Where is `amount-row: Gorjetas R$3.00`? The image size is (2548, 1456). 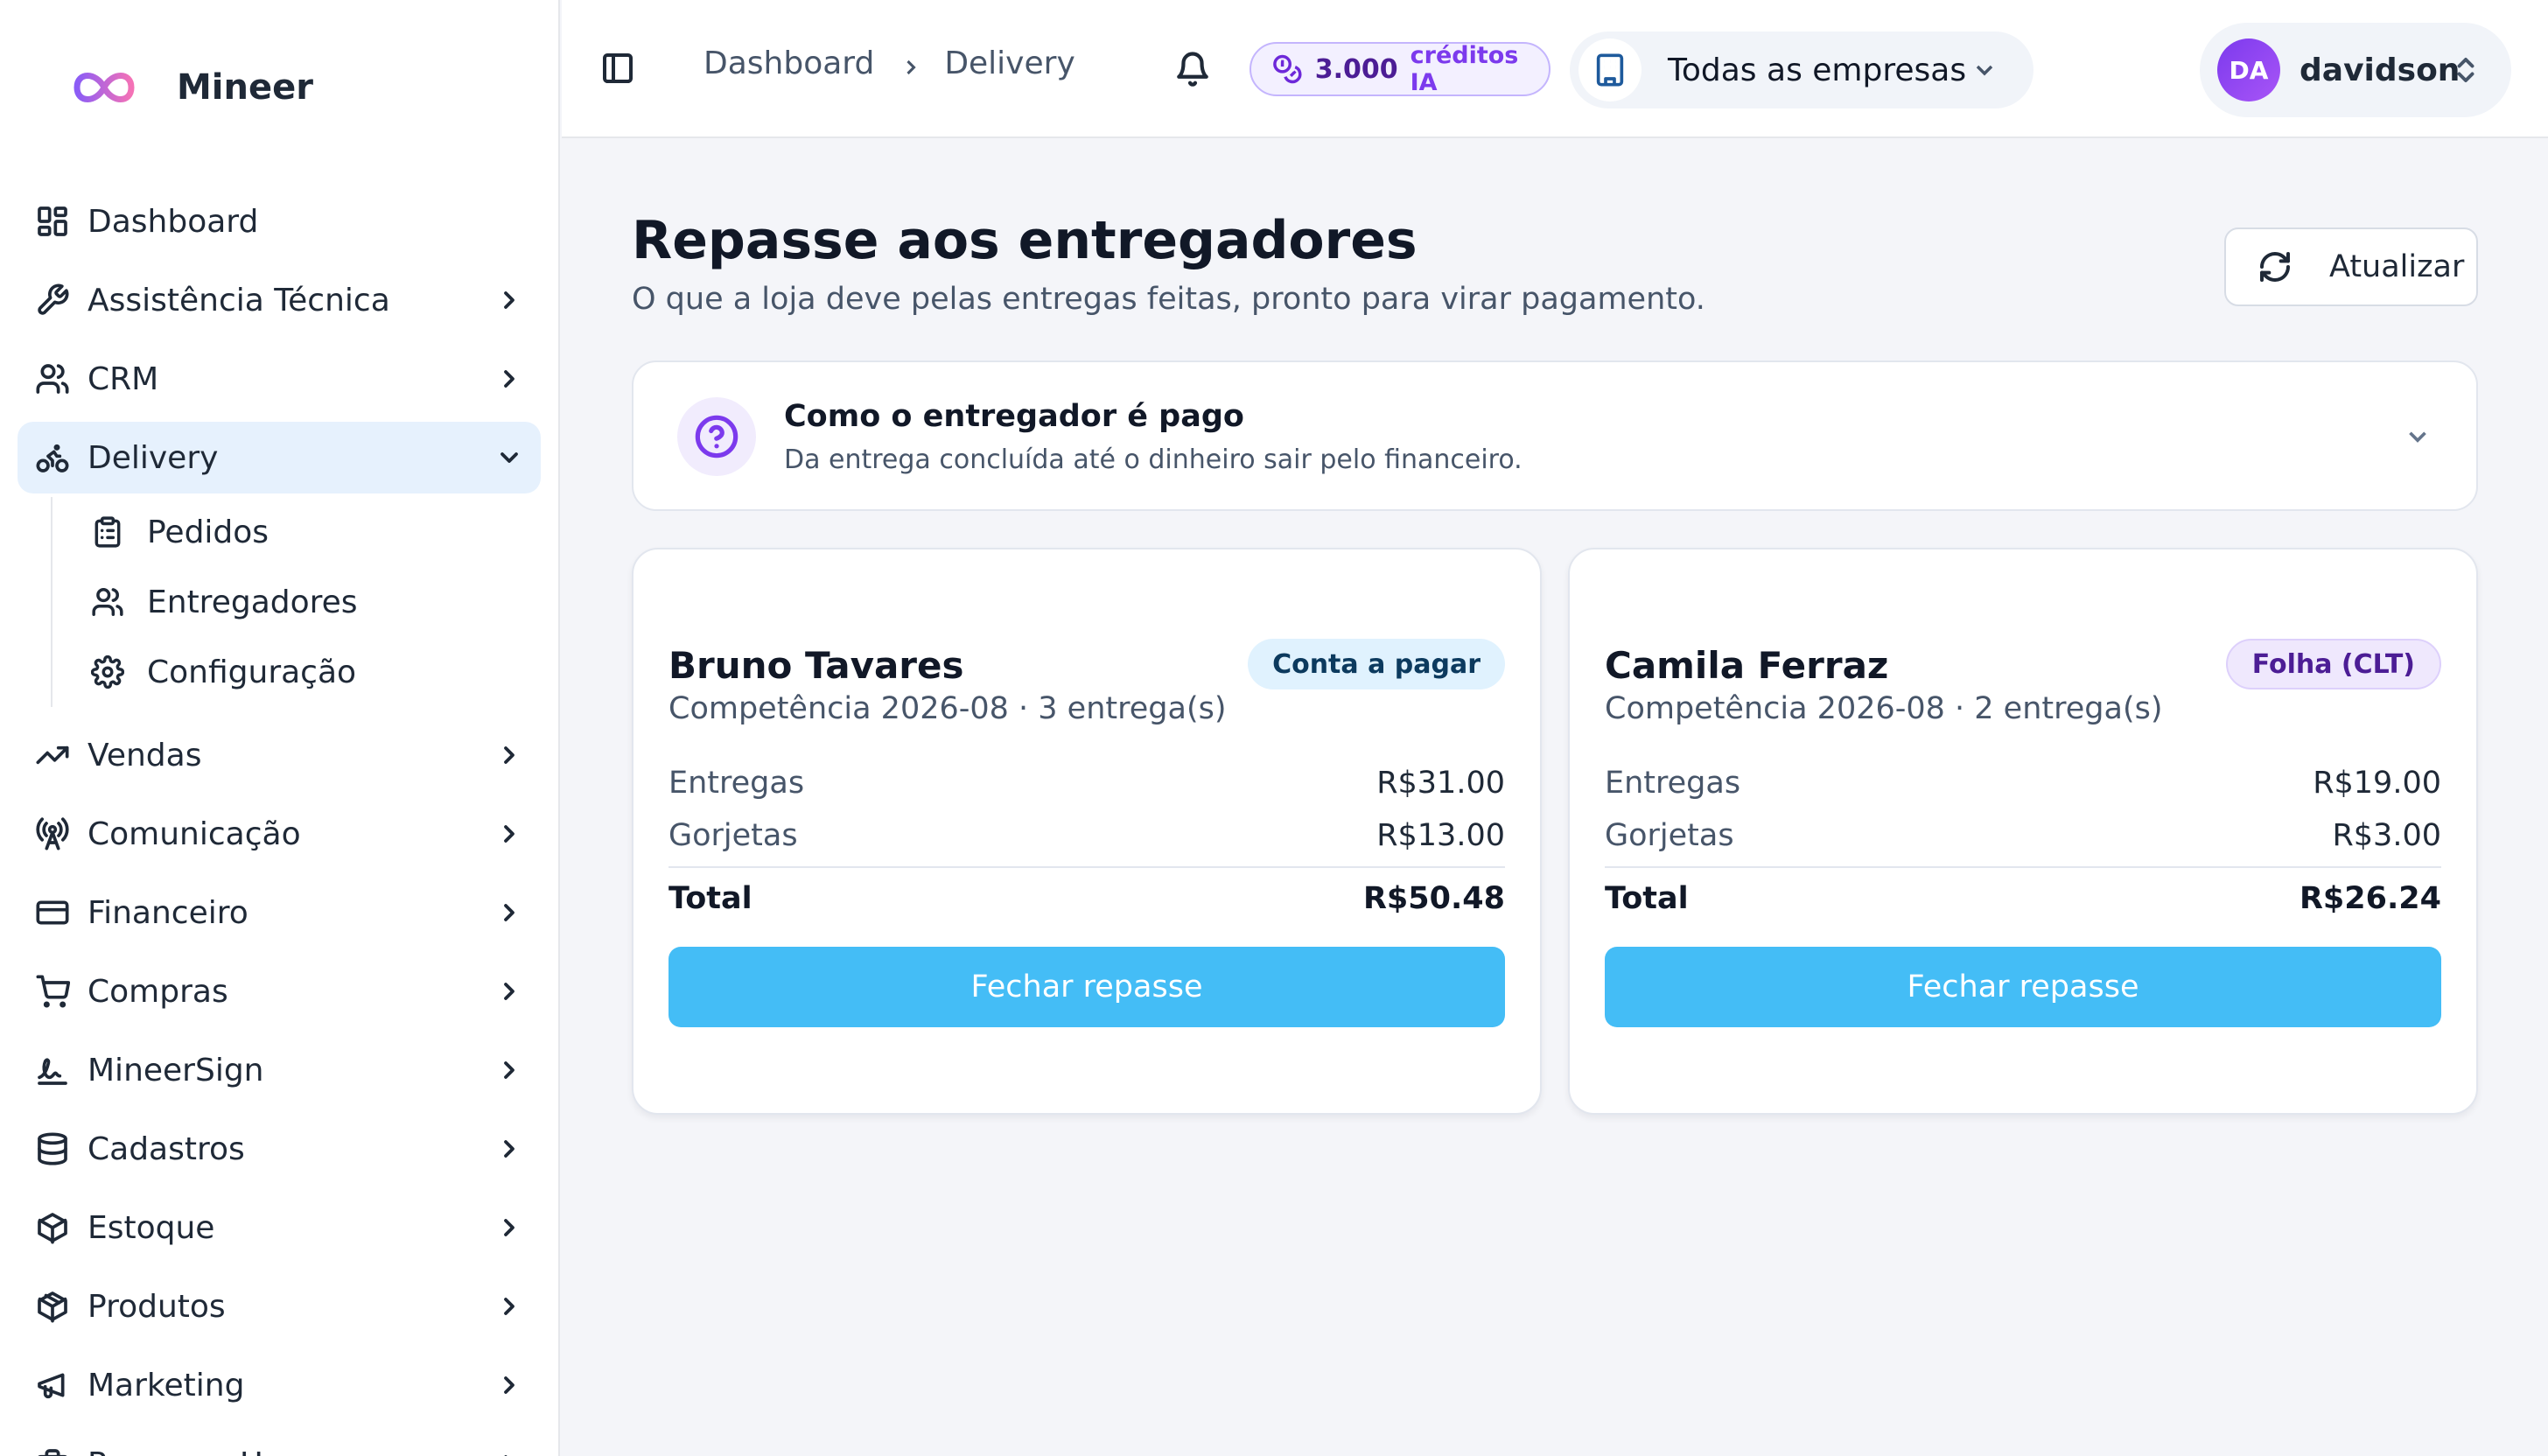
amount-row: Gorjetas R$3.00 is located at coordinates (2023, 836).